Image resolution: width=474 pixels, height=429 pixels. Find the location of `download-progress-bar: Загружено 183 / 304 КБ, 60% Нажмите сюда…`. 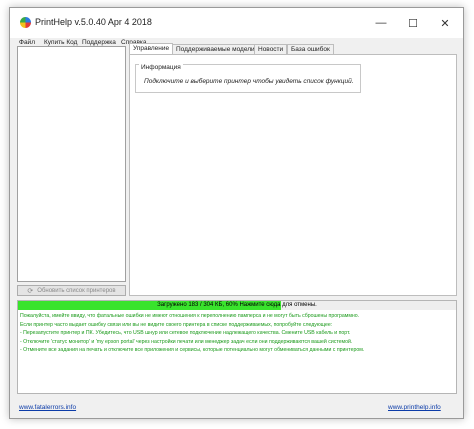

download-progress-bar: Загружено 183 / 304 КБ, 60% Нажмите сюда… is located at coordinates (237, 305).